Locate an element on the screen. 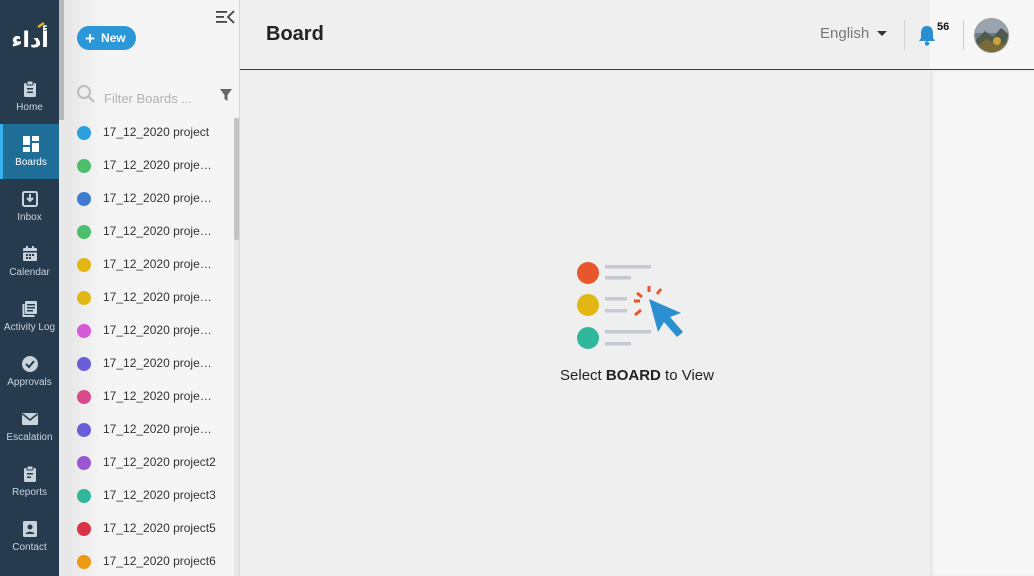 This screenshot has height=576, width=1034. plus-icon: + is located at coordinates (90, 38).